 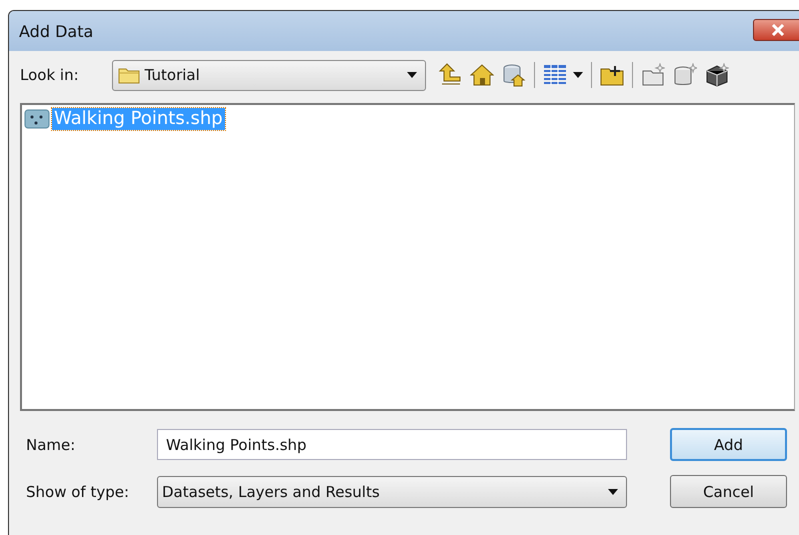 I want to click on new-folder-icon, so click(x=652, y=75).